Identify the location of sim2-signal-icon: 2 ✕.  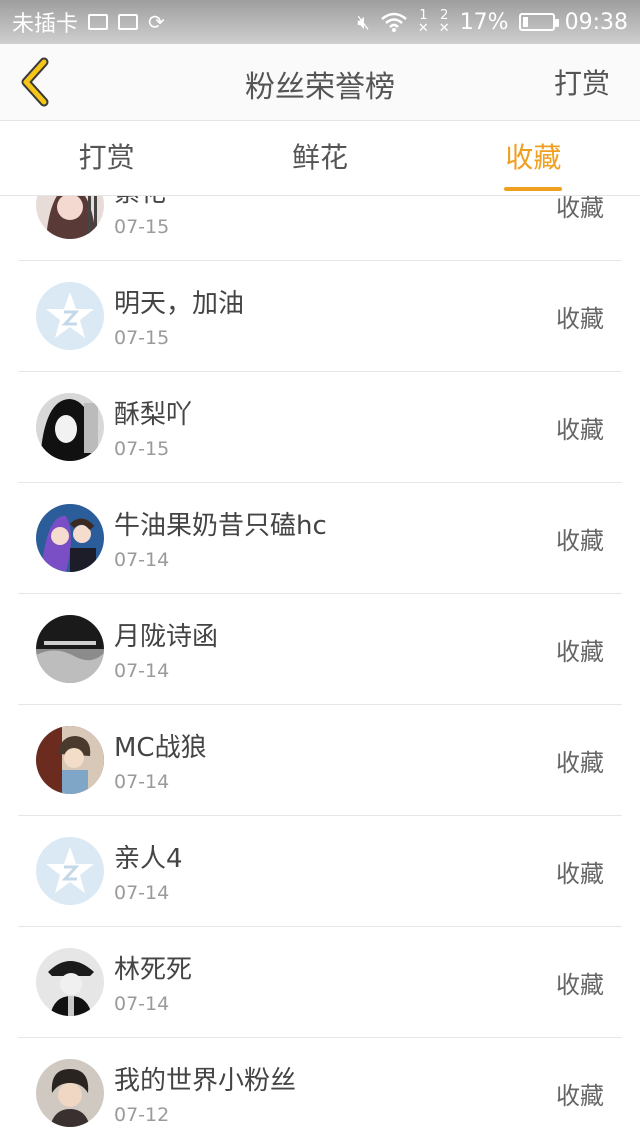
(444, 22).